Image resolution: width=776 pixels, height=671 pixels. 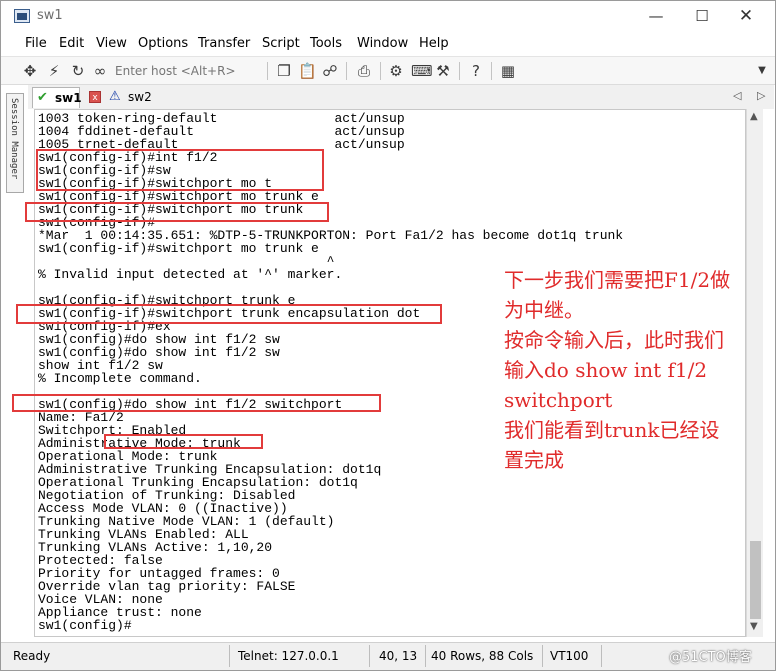 I want to click on watermark: @51CTO博客, so click(x=710, y=657).